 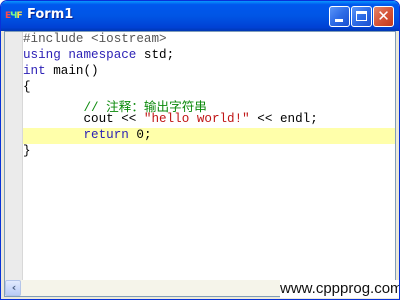 What do you see at coordinates (72, 71) in the screenshot?
I see `code-token: main()` at bounding box center [72, 71].